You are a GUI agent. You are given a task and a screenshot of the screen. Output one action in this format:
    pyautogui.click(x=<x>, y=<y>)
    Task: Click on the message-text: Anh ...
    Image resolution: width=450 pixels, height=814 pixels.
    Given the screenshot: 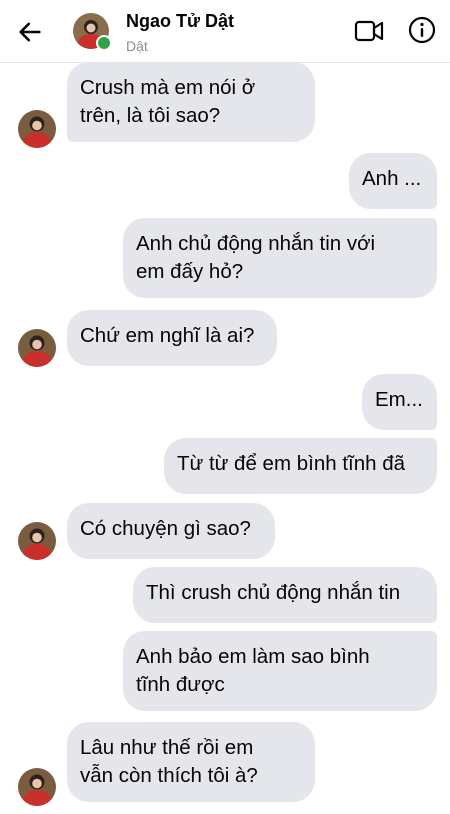 What is the action you would take?
    pyautogui.click(x=392, y=178)
    